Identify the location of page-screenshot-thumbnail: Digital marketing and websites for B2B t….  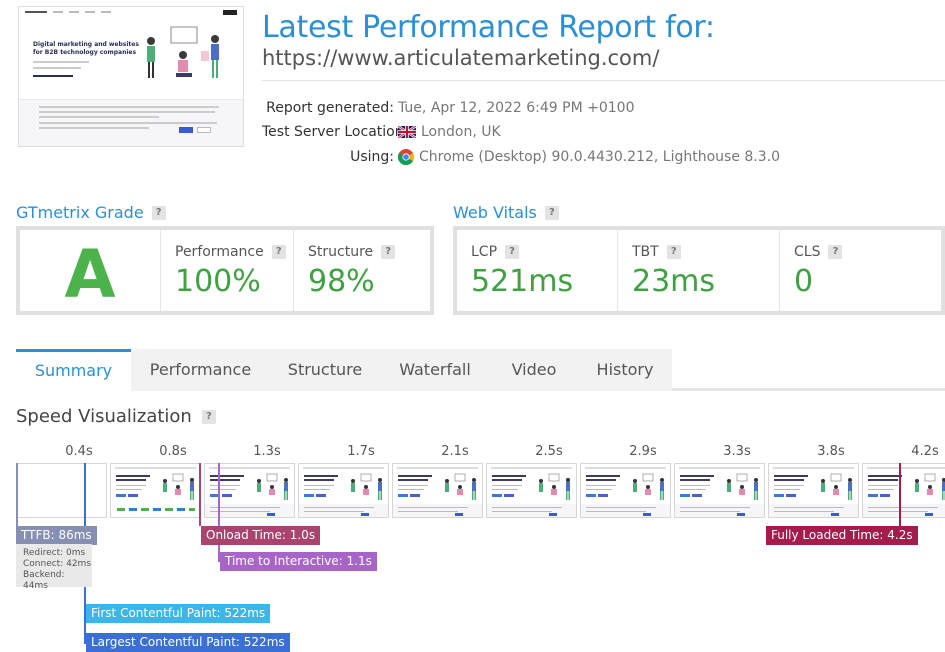
(131, 76).